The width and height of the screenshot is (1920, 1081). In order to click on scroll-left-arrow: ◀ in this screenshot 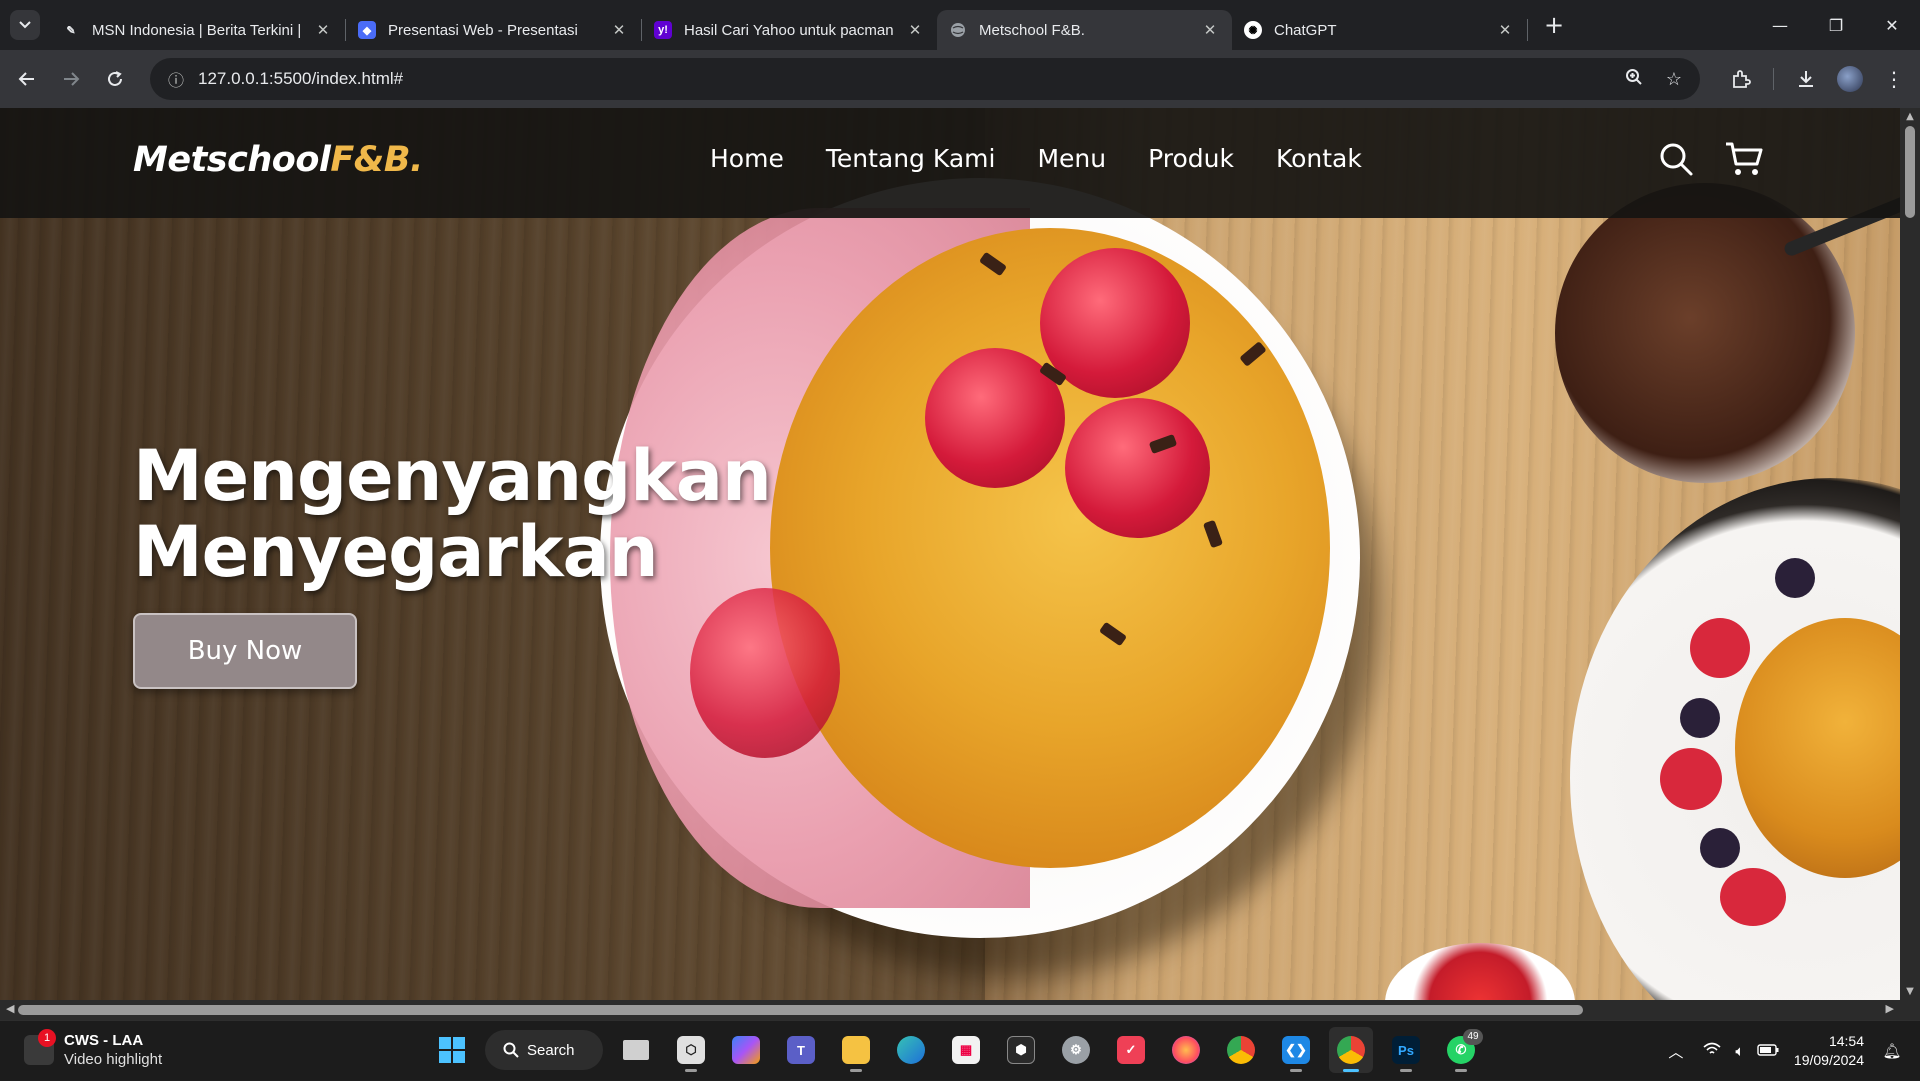, I will do `click(10, 1008)`.